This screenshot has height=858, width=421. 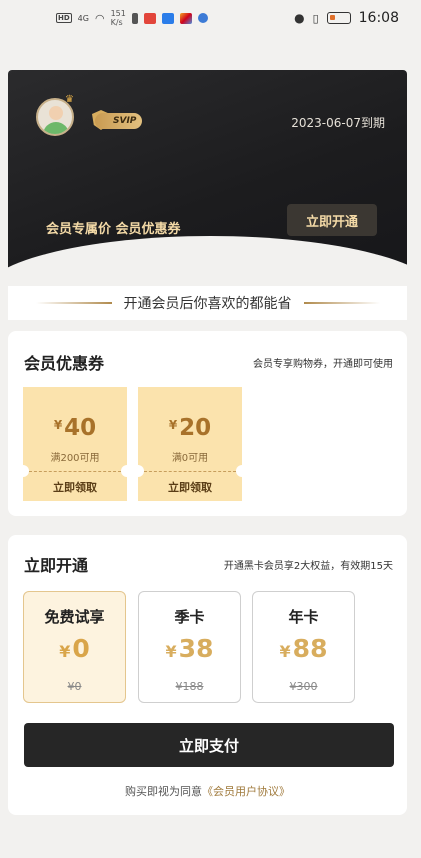 What do you see at coordinates (75, 458) in the screenshot?
I see `coupon-condition: 满200可用` at bounding box center [75, 458].